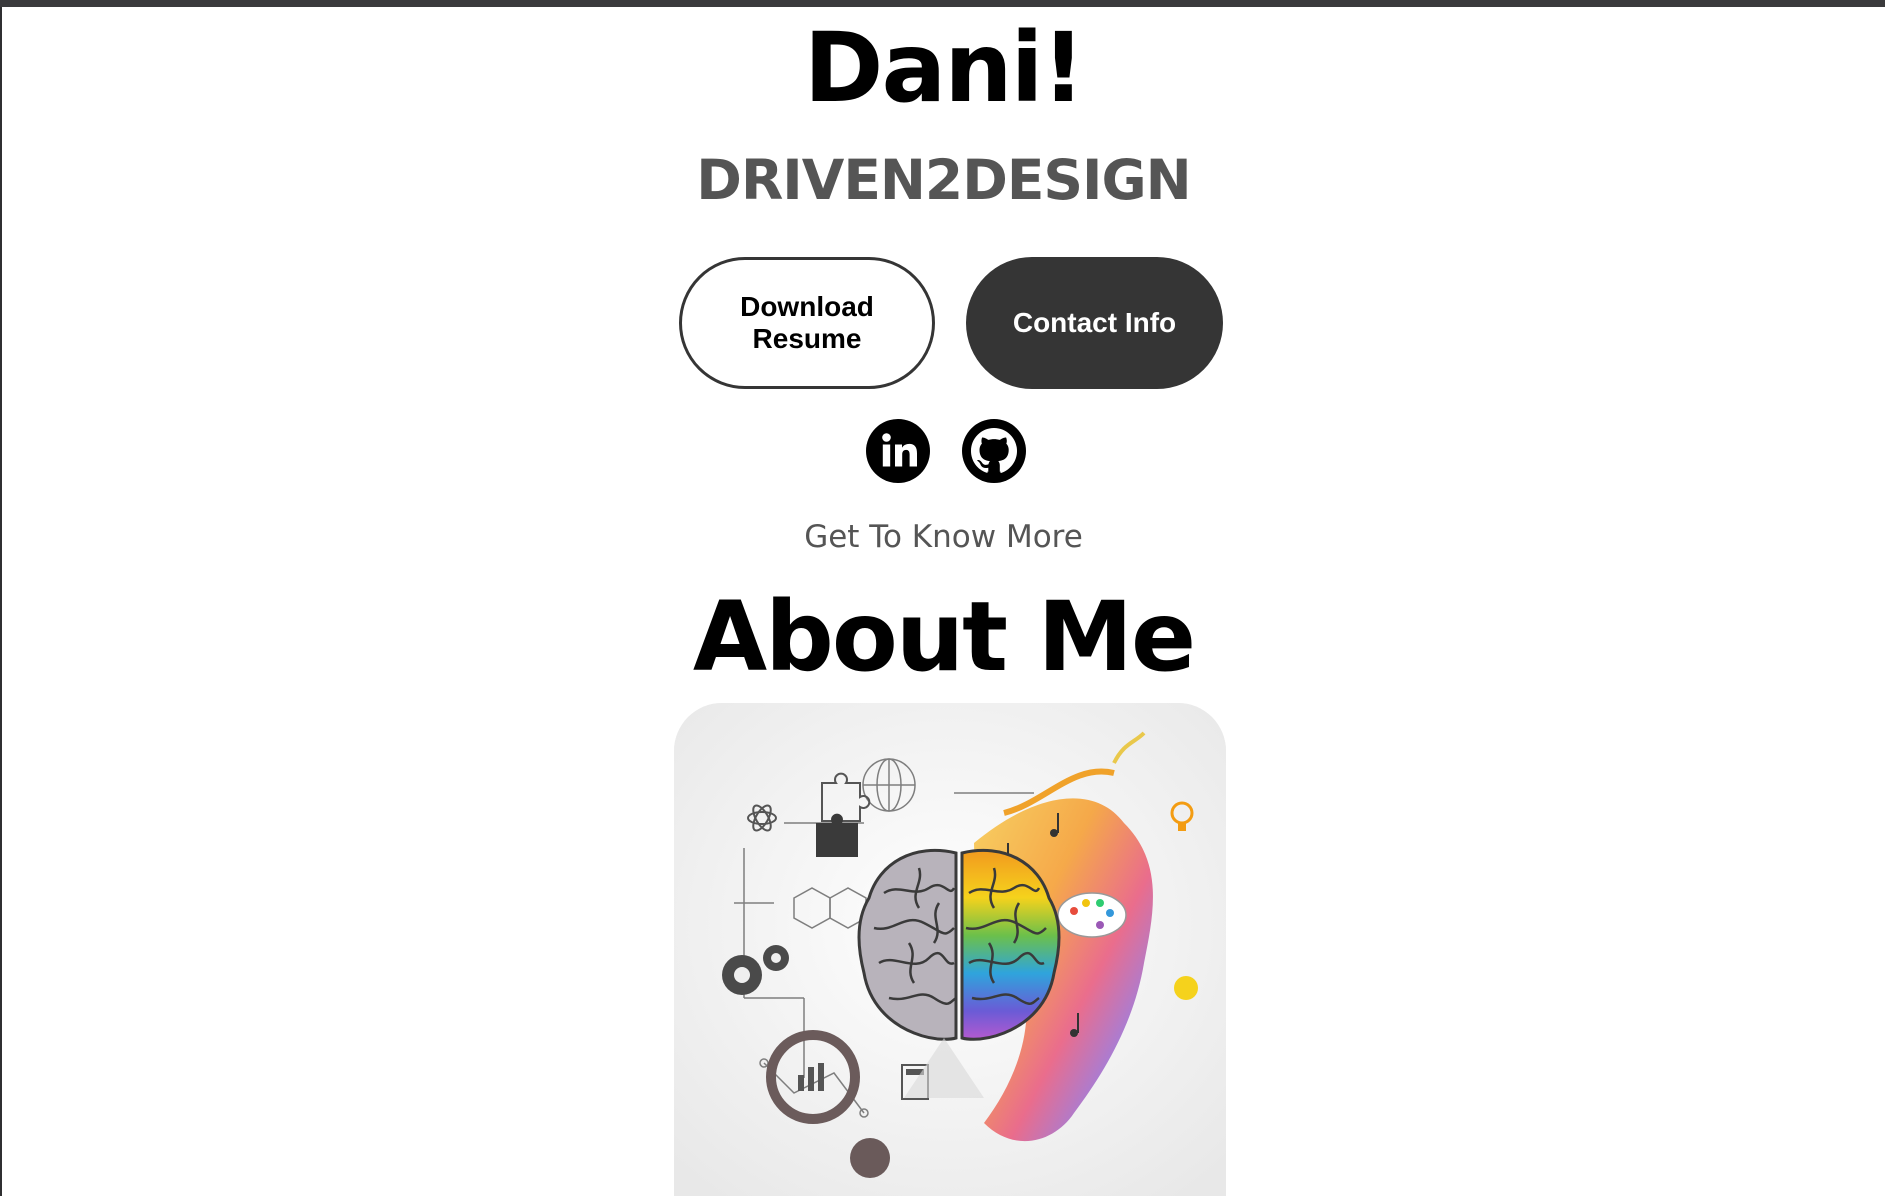  I want to click on contact-info-label: Contact Info, so click(1094, 322).